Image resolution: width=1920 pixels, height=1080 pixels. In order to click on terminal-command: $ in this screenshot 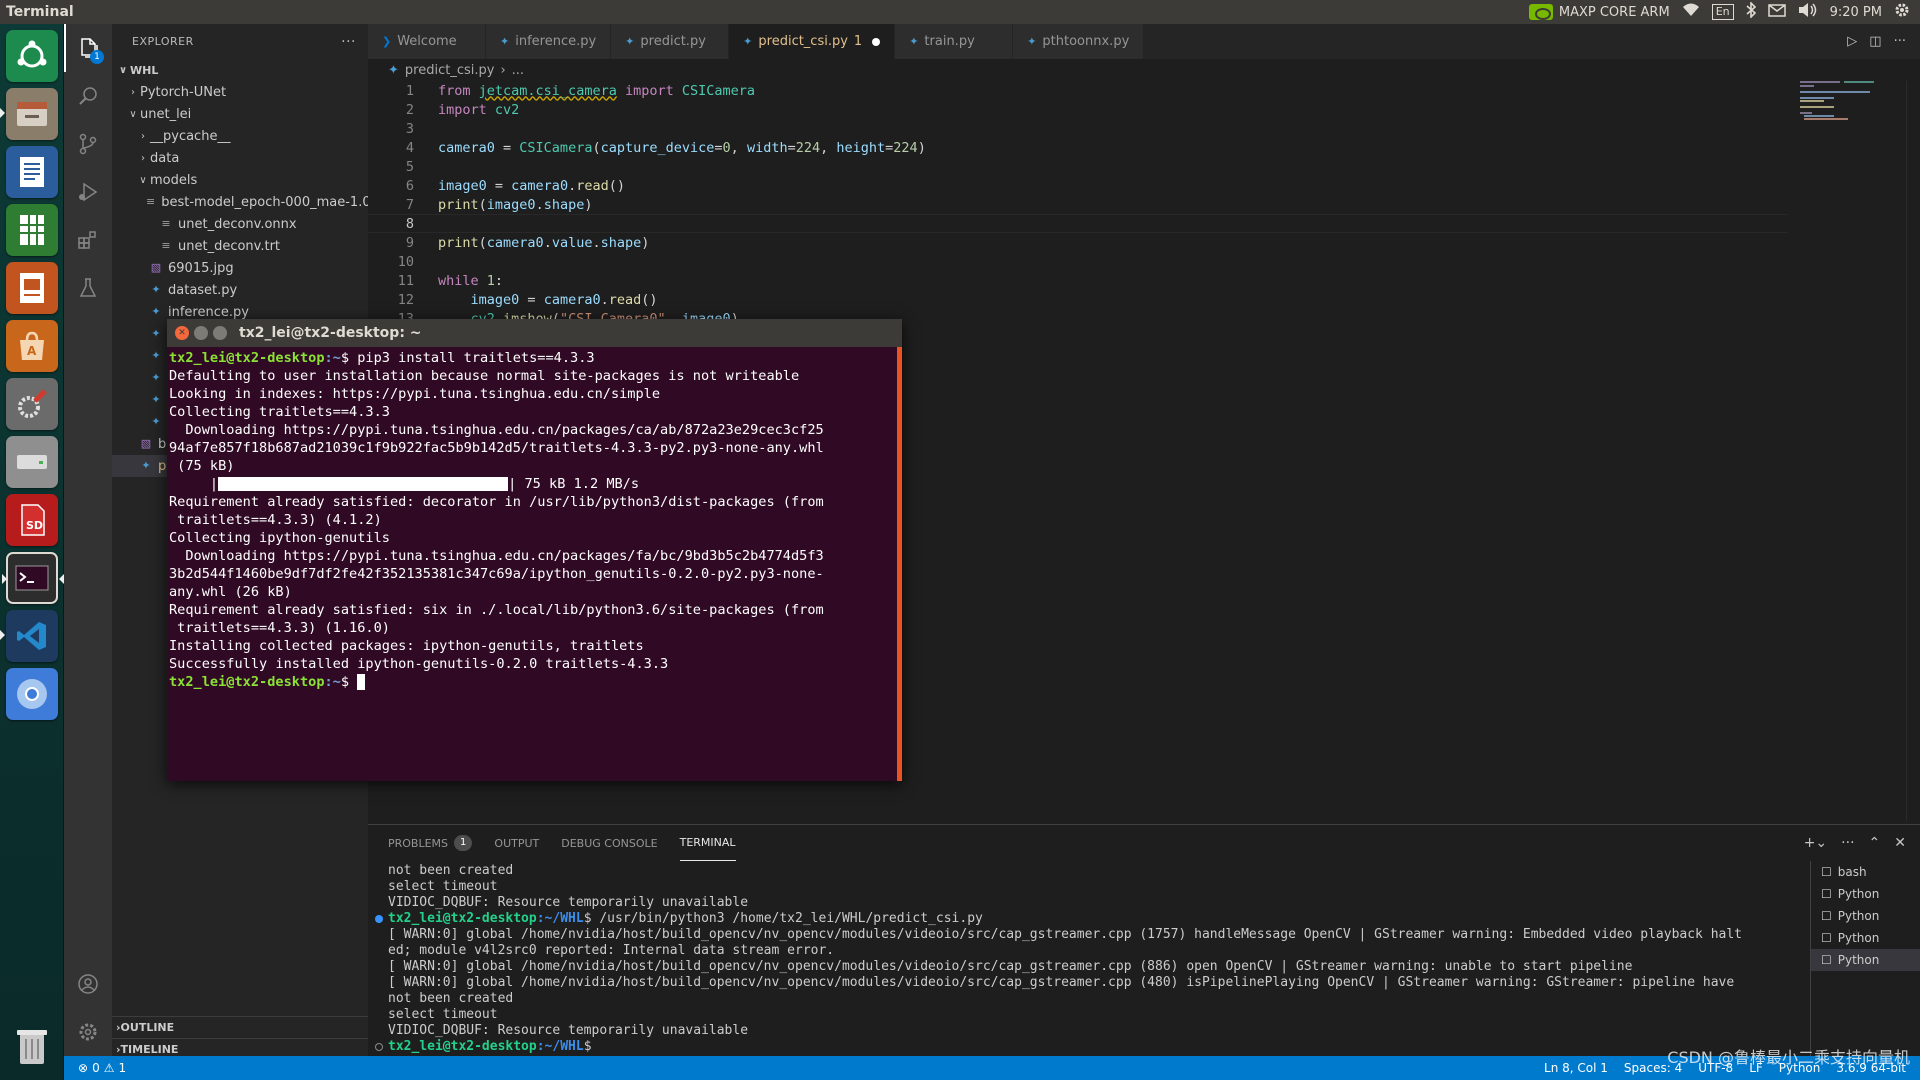, I will do `click(349, 682)`.